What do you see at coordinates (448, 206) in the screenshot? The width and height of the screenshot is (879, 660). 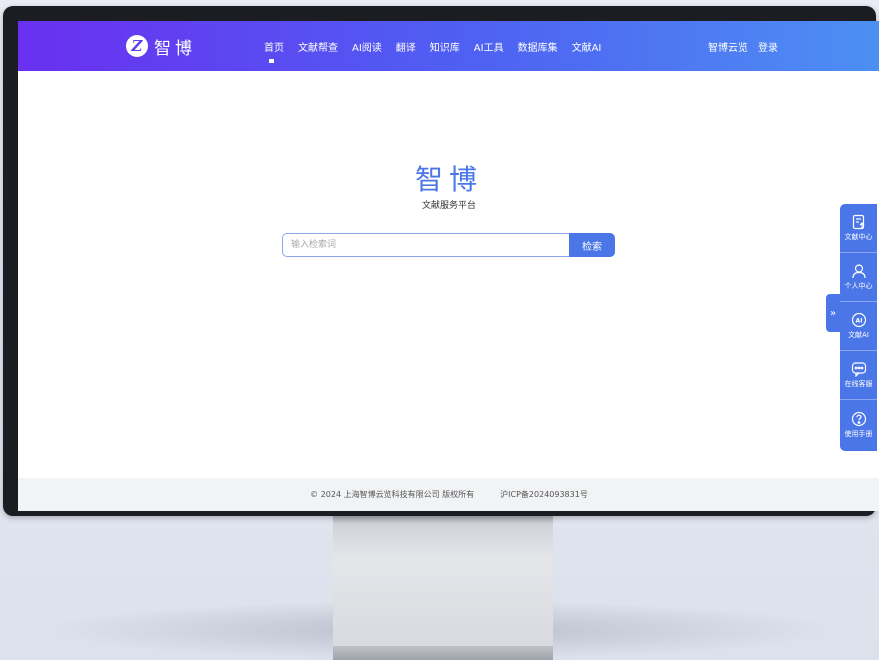 I see `brand-subtitle: 文献服务平台` at bounding box center [448, 206].